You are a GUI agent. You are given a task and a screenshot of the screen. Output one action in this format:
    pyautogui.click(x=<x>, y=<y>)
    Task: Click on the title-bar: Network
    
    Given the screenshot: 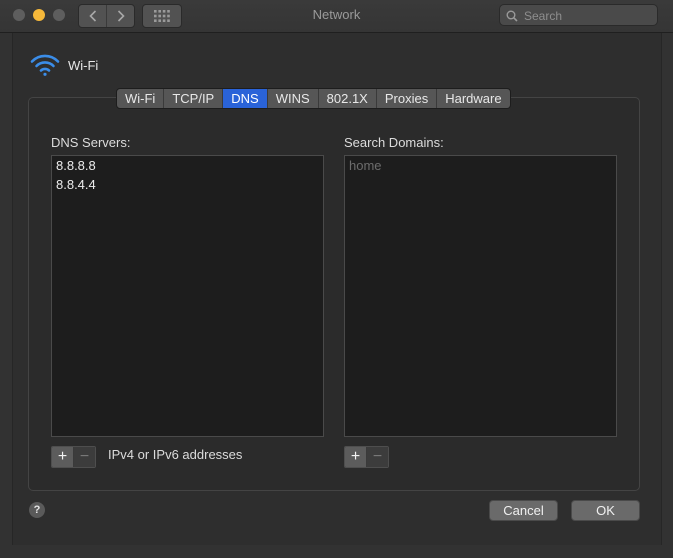 What is the action you would take?
    pyautogui.click(x=336, y=16)
    